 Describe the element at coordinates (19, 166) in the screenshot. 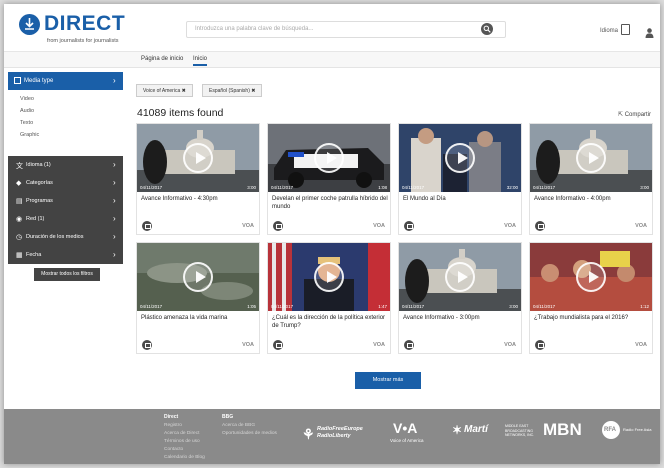

I see `language-icon: 文` at that location.